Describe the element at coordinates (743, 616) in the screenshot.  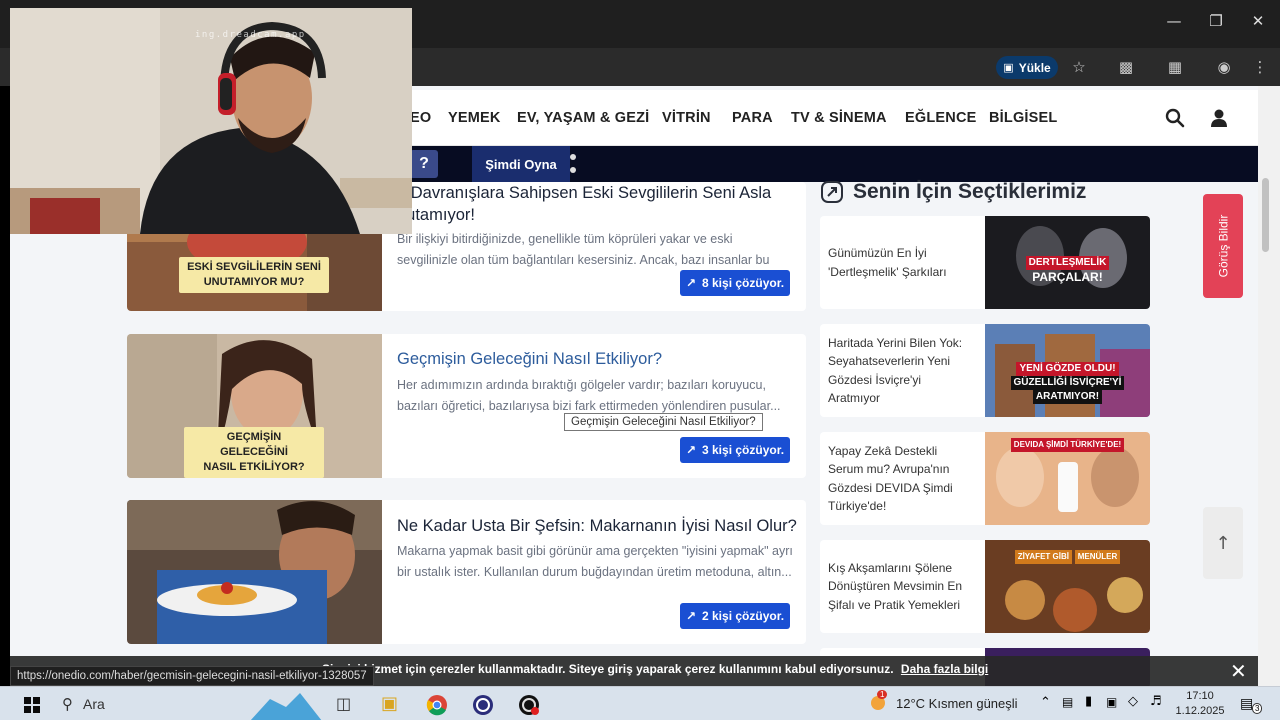
I see `solvers-label: 2 kişi çözüyor.` at that location.